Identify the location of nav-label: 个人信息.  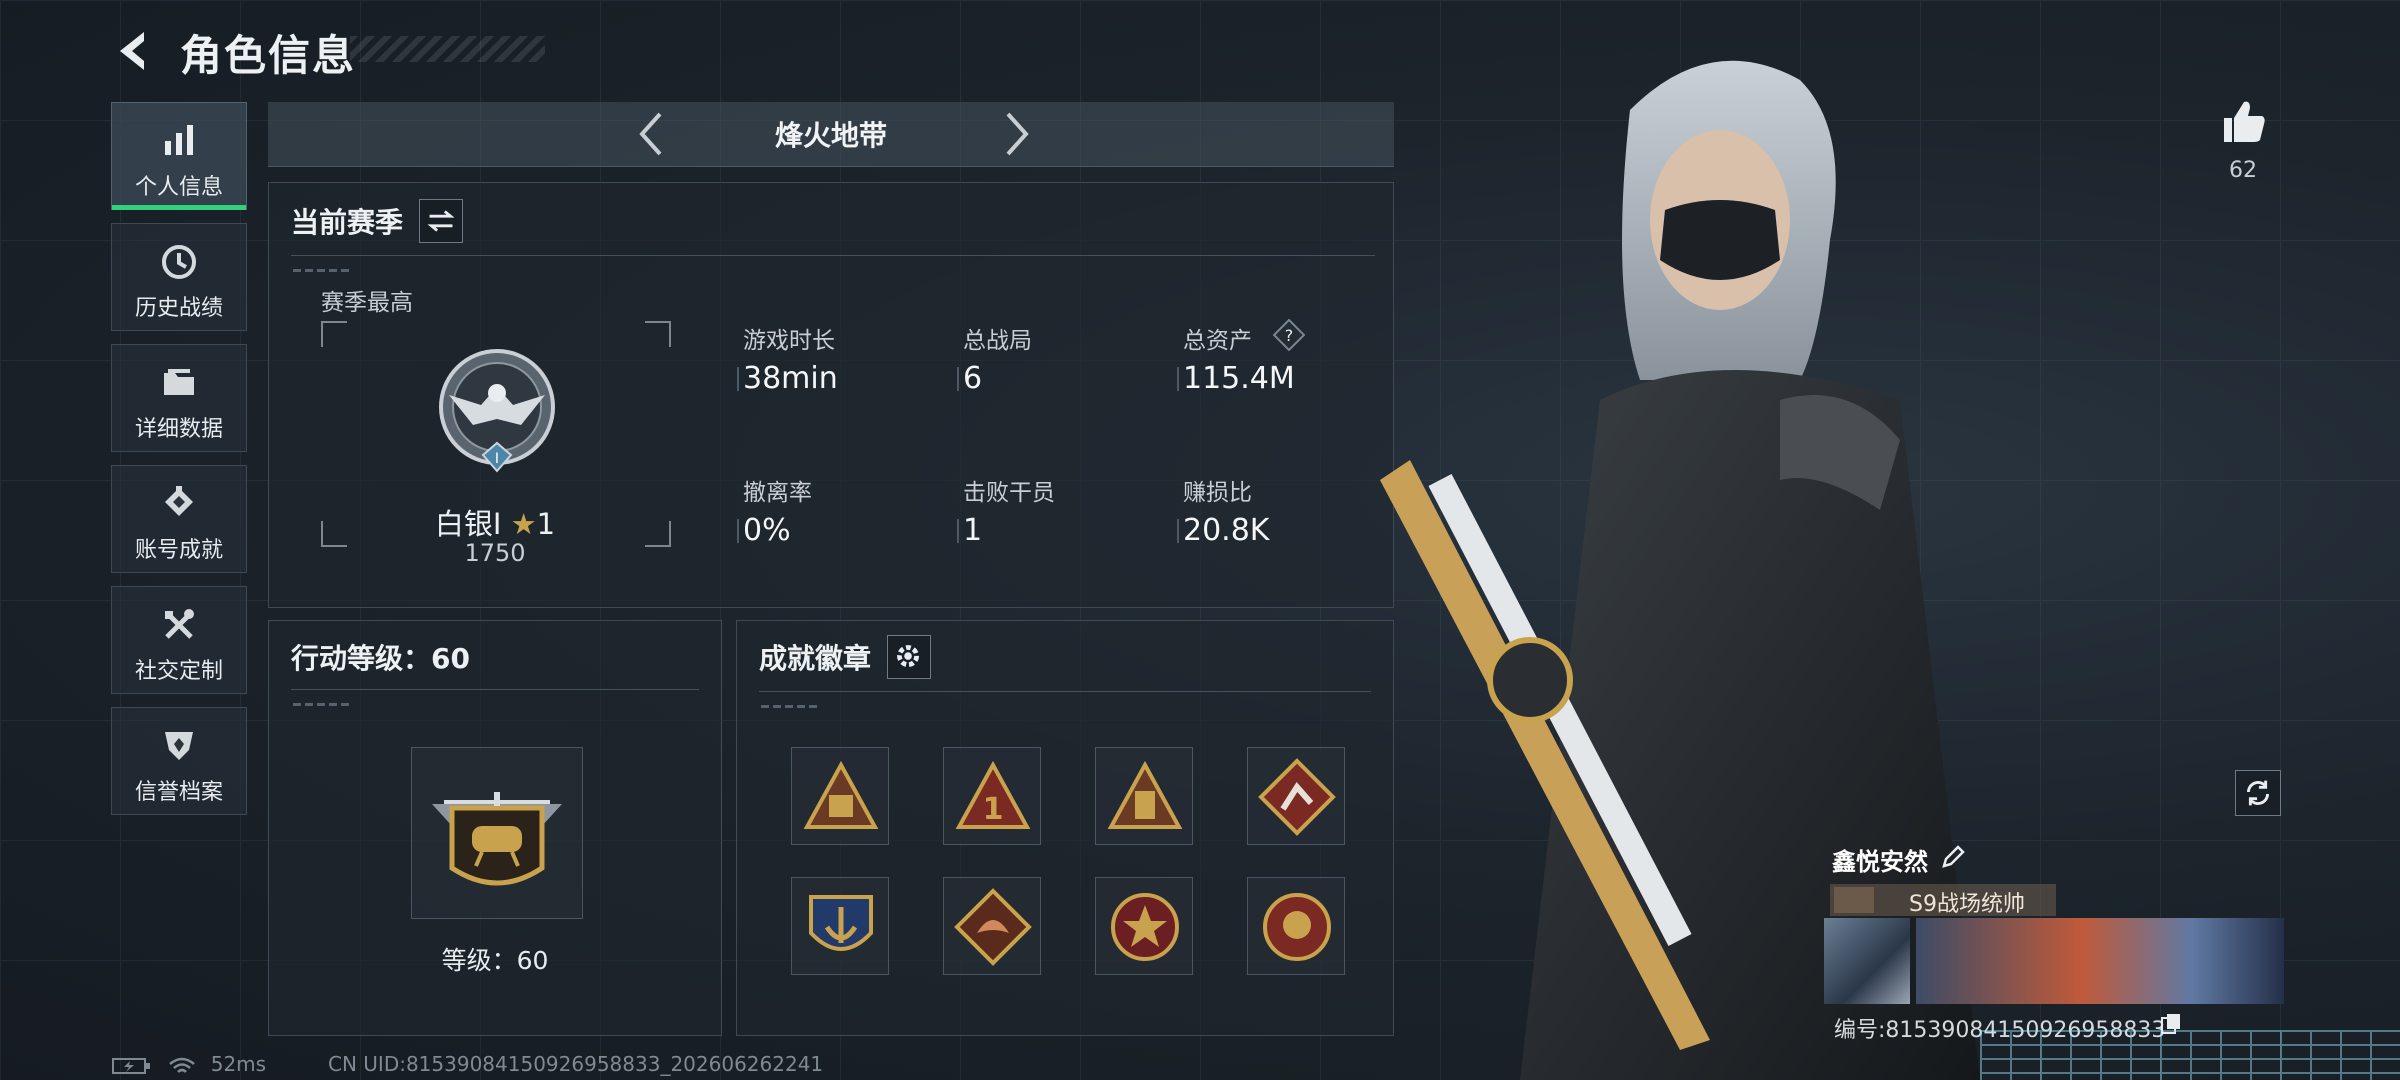
(178, 187).